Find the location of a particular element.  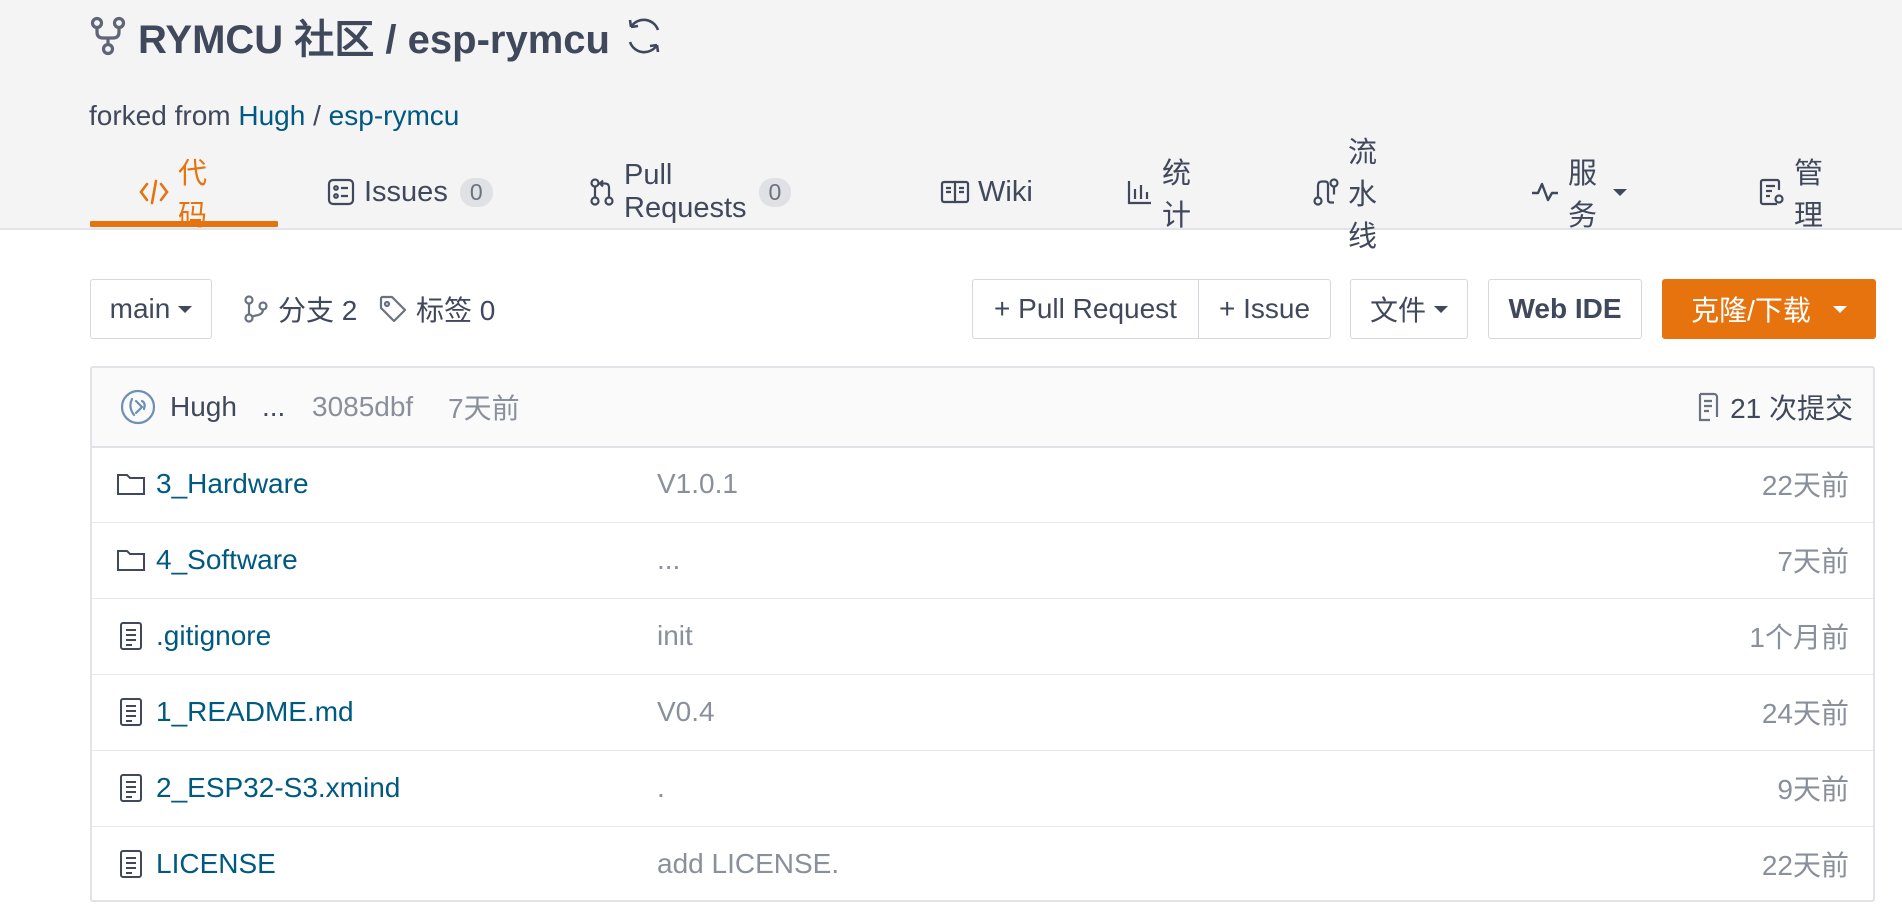

file-entry: .gitignore is located at coordinates (193, 636).